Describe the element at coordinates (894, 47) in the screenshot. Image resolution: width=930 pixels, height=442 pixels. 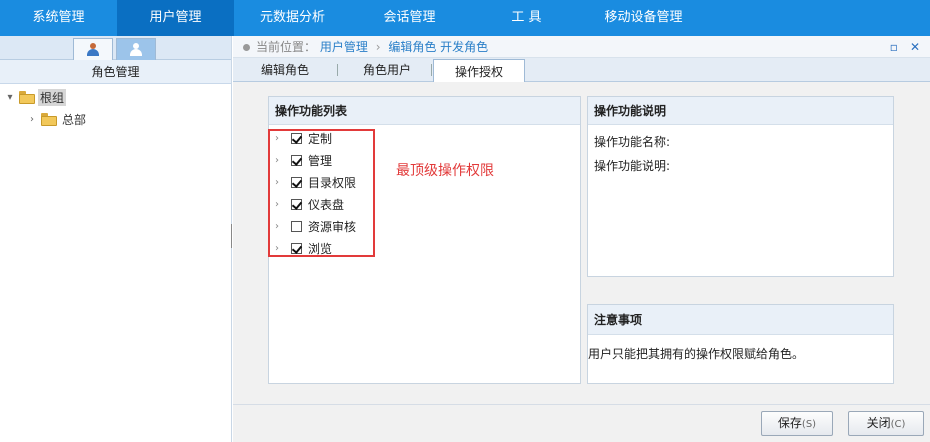
I see `maximize-icon: ▫` at that location.